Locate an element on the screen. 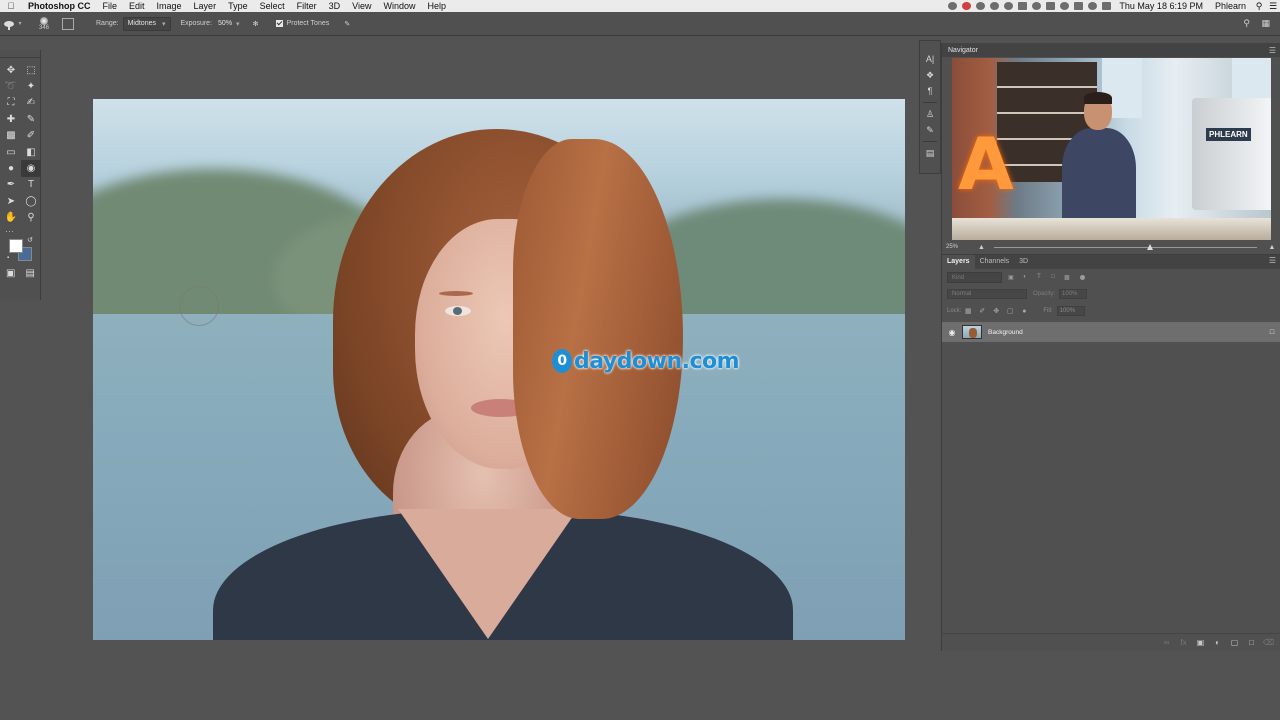 The height and width of the screenshot is (720, 1280). spotlight-search-icon: ⚲ is located at coordinates (1259, 6).